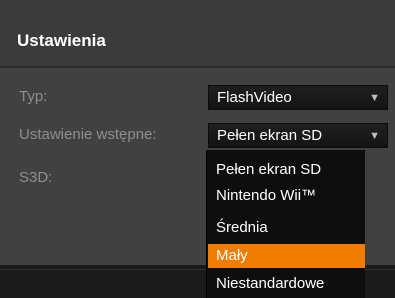 This screenshot has height=298, width=395. What do you see at coordinates (270, 135) in the screenshot?
I see `preset-select-value: Pełen ekran SD` at bounding box center [270, 135].